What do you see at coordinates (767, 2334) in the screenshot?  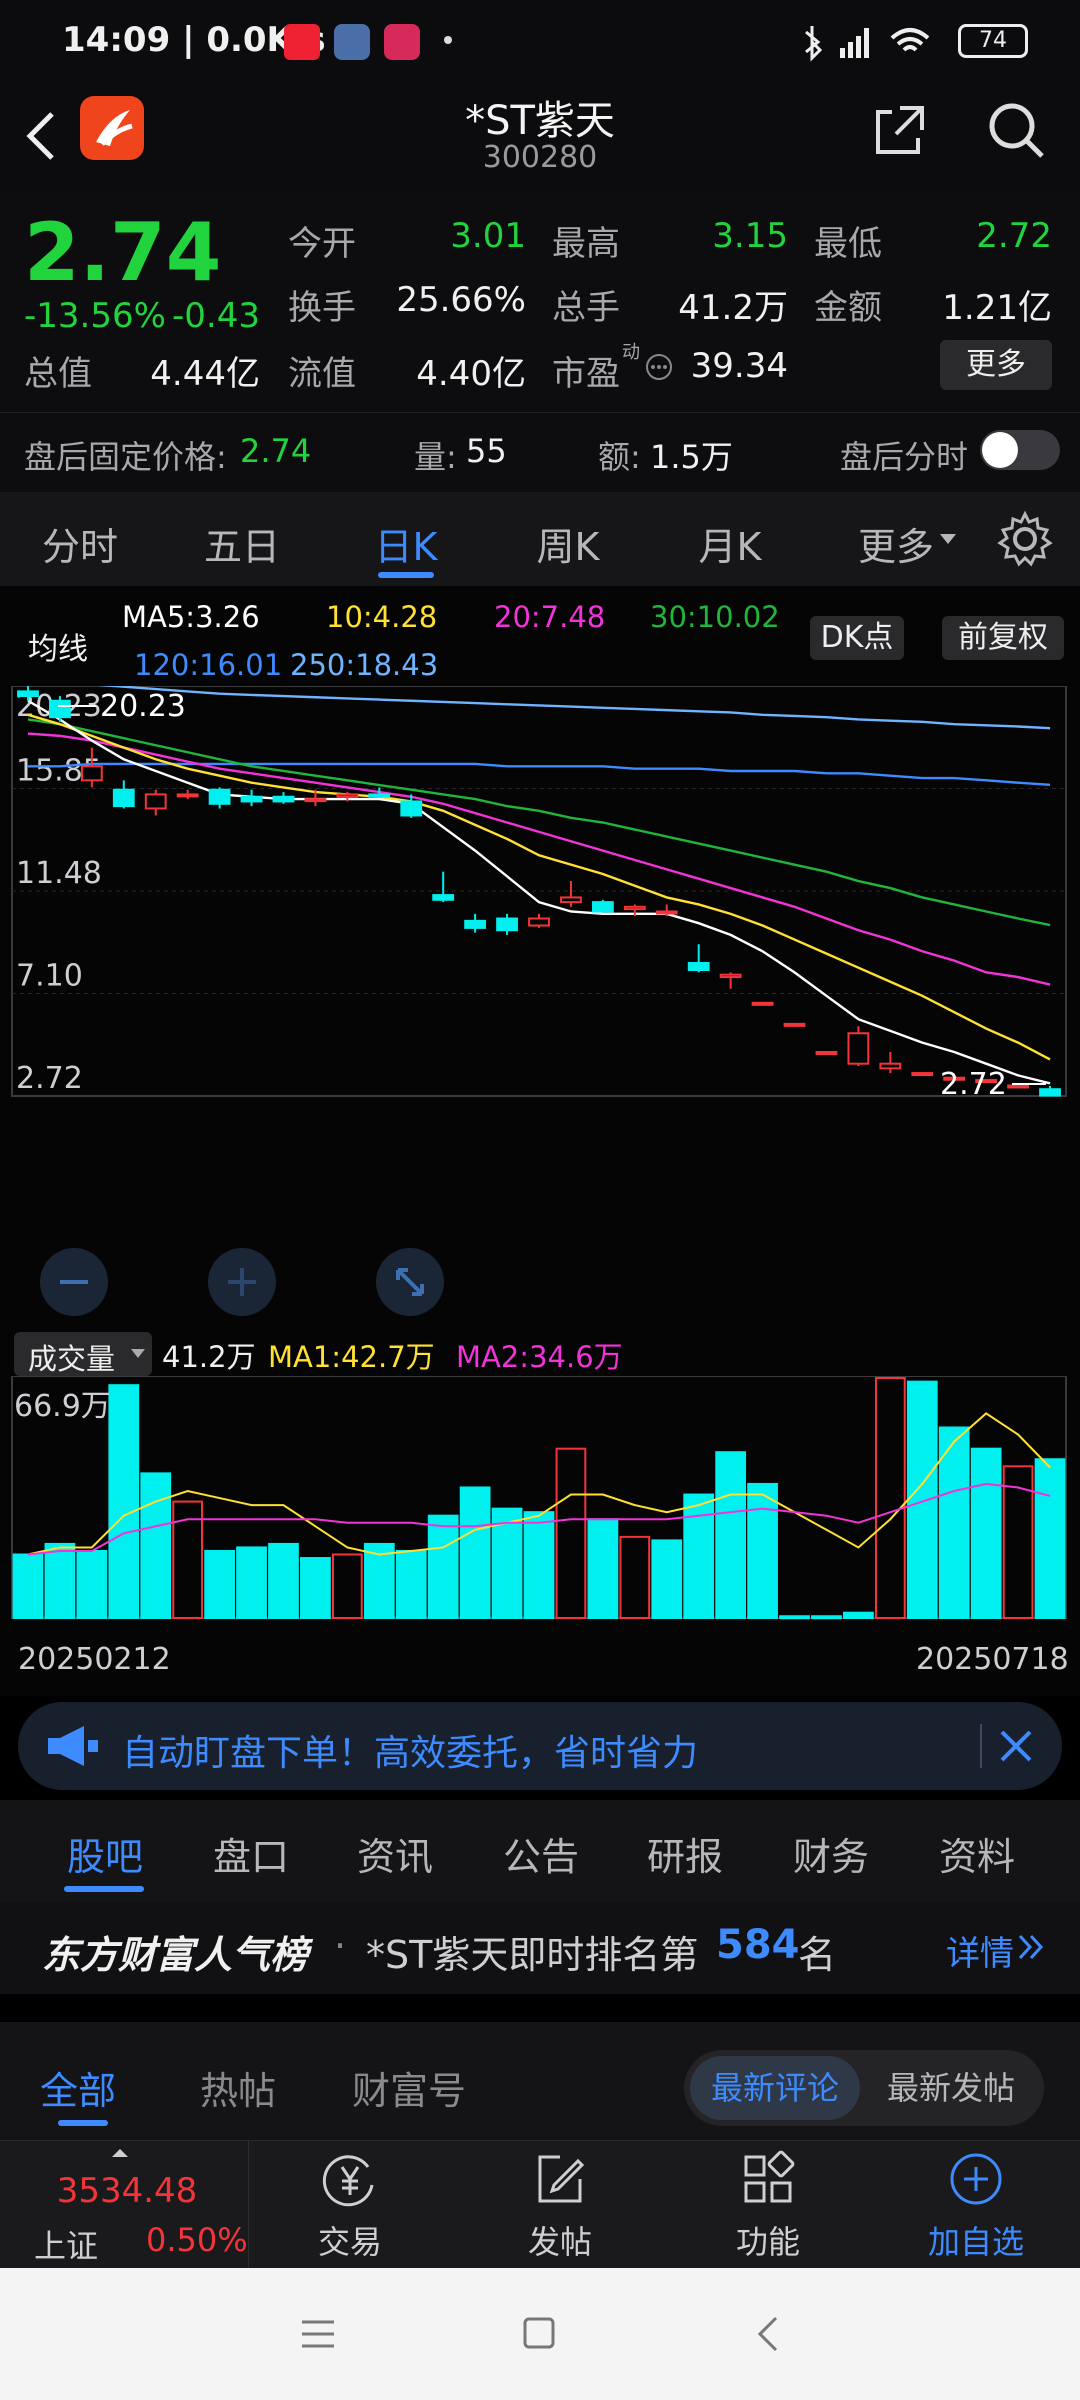 I see `back-nav-icon` at bounding box center [767, 2334].